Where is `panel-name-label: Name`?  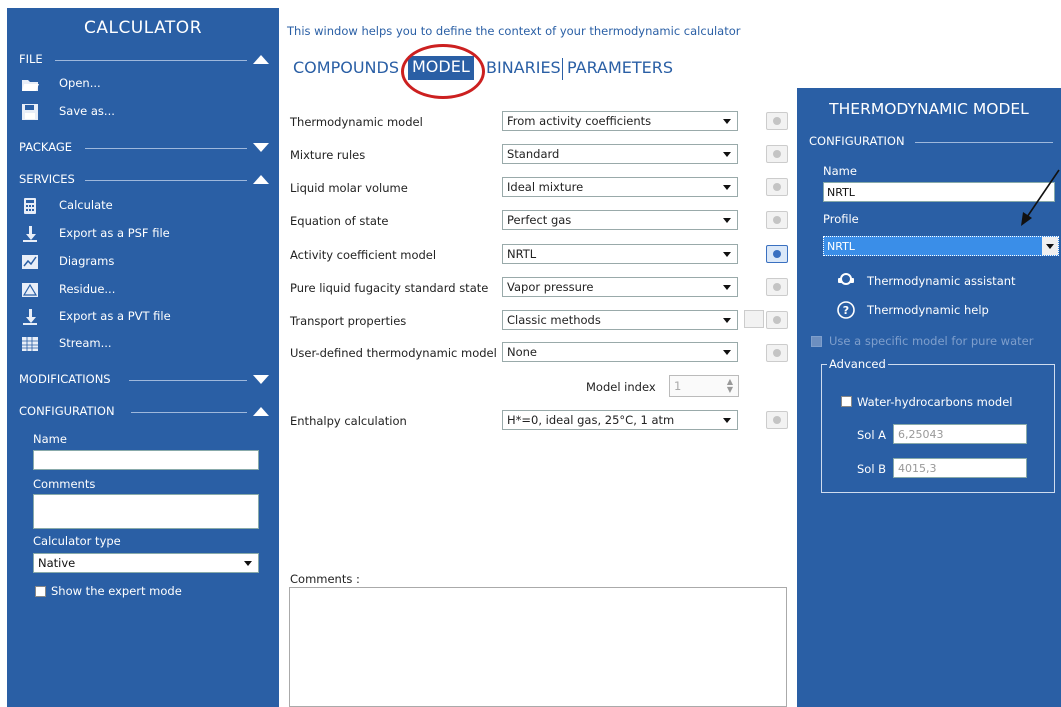
panel-name-label: Name is located at coordinates (840, 171).